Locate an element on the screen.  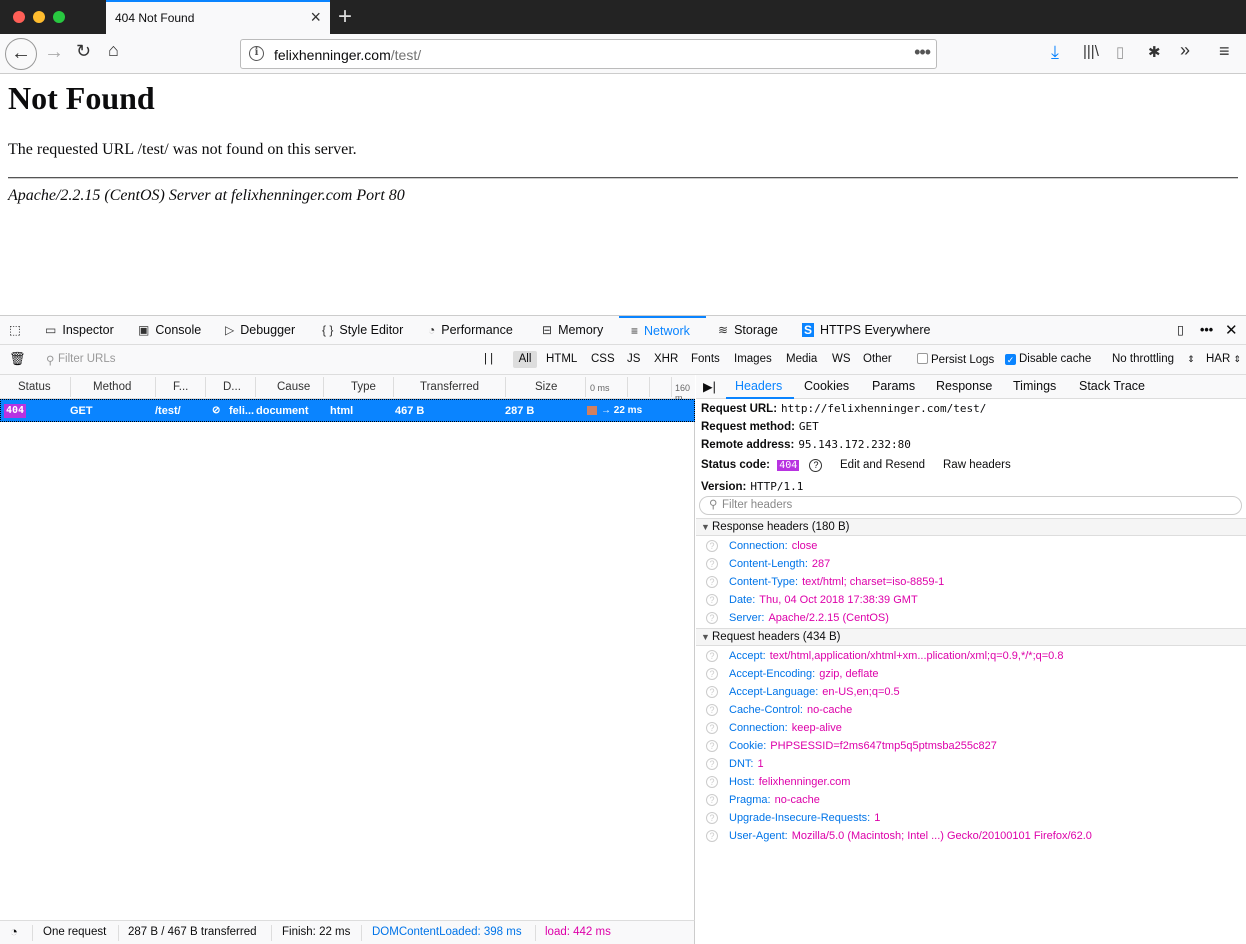
response-headers-section: ▼ Response headers (180 B) is located at coordinates (971, 527).